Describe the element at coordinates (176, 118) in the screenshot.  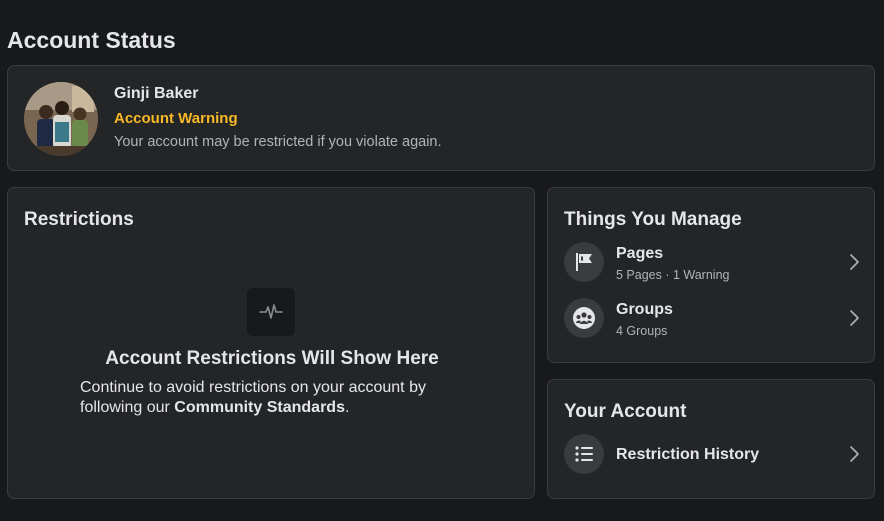
I see `account-warning-label: Account Warning` at that location.